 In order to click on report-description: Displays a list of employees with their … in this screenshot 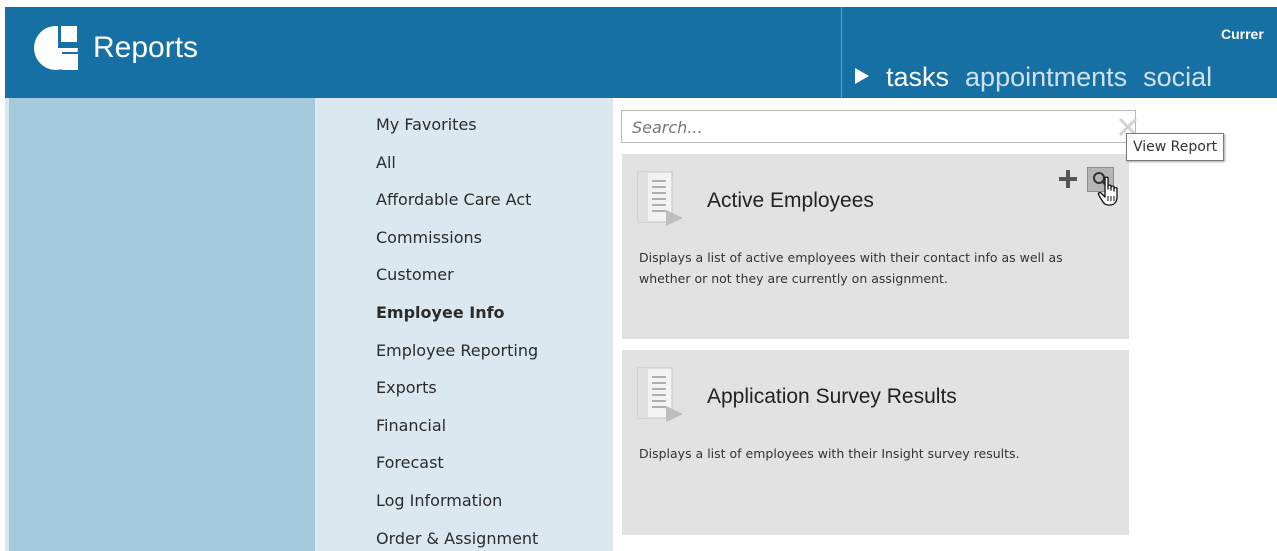, I will do `click(829, 453)`.